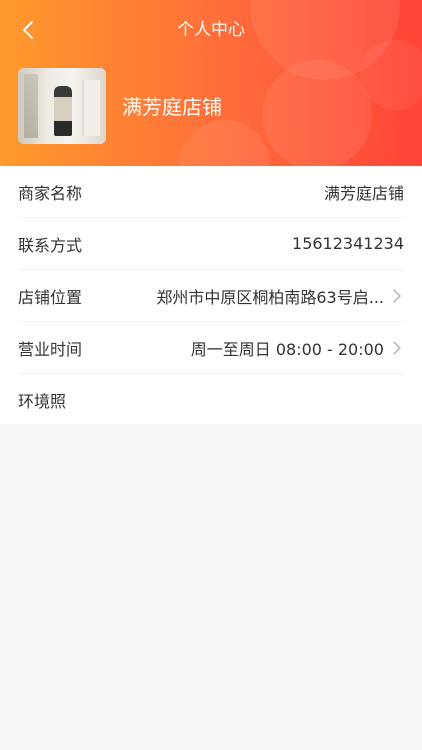  Describe the element at coordinates (50, 245) in the screenshot. I see `row-label: 联系方式` at that location.